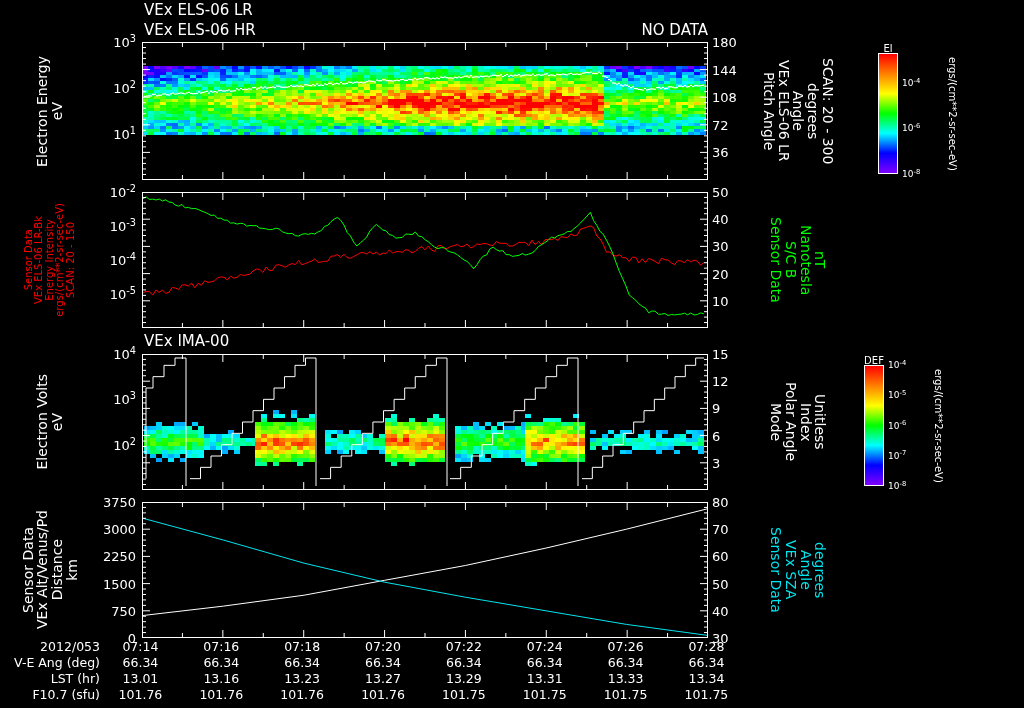 This screenshot has height=708, width=1024. I want to click on tick-label: 9, so click(716, 408).